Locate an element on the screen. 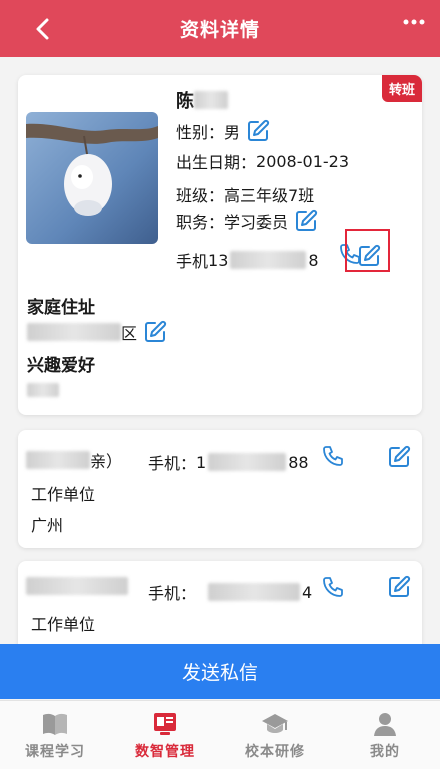  contact-1-phone-prefix: 1 is located at coordinates (201, 462).